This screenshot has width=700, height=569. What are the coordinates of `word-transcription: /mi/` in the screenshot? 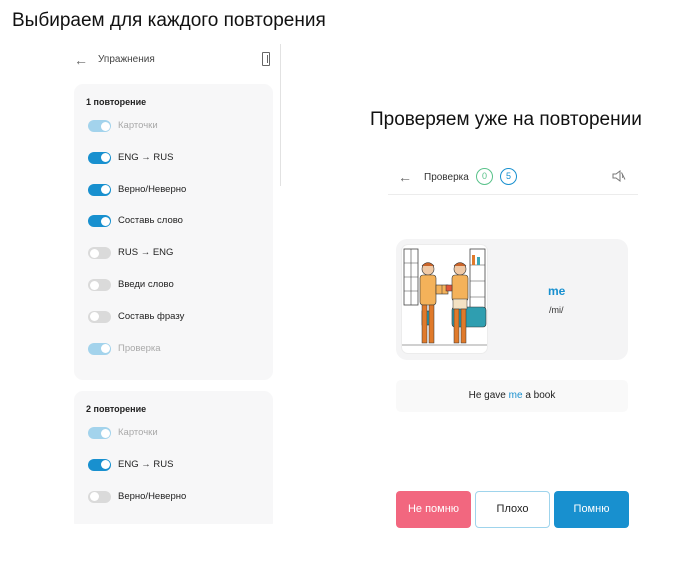 It's located at (556, 310).